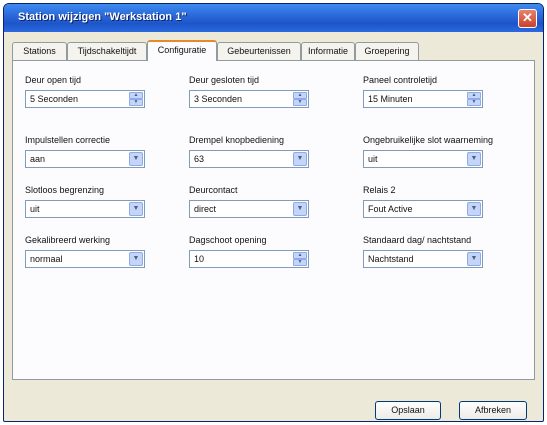 The width and height of the screenshot is (547, 425). Describe the element at coordinates (39, 51) in the screenshot. I see `tab-stations: Stations` at that location.